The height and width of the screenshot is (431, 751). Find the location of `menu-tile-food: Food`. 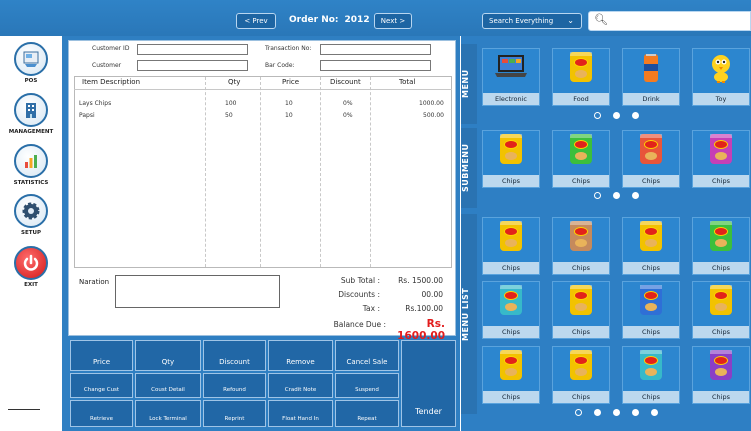

menu-tile-food: Food is located at coordinates (581, 77).